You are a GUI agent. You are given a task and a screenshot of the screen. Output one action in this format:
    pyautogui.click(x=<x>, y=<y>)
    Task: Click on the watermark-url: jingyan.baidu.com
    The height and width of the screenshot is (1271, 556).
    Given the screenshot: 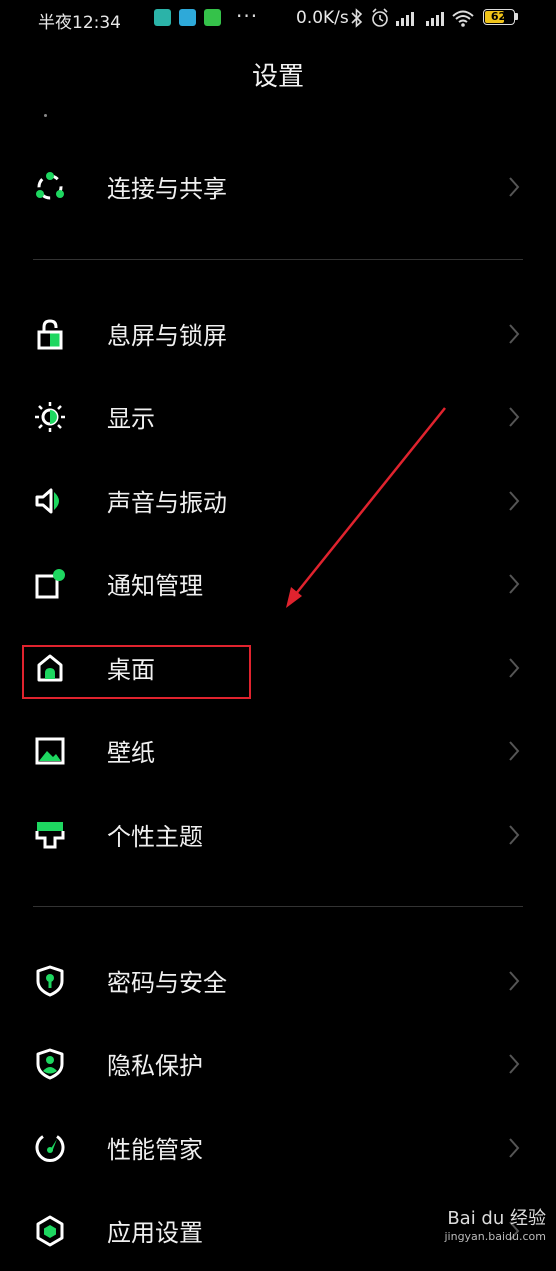 What is the action you would take?
    pyautogui.click(x=495, y=1236)
    